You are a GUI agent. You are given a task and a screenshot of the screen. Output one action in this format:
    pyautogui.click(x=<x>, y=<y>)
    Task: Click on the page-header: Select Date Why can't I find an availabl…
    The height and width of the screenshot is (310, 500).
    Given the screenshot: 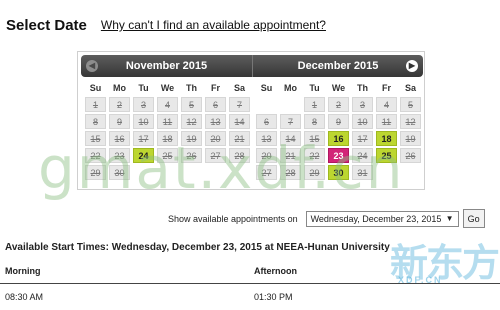 What is the action you would take?
    pyautogui.click(x=166, y=25)
    